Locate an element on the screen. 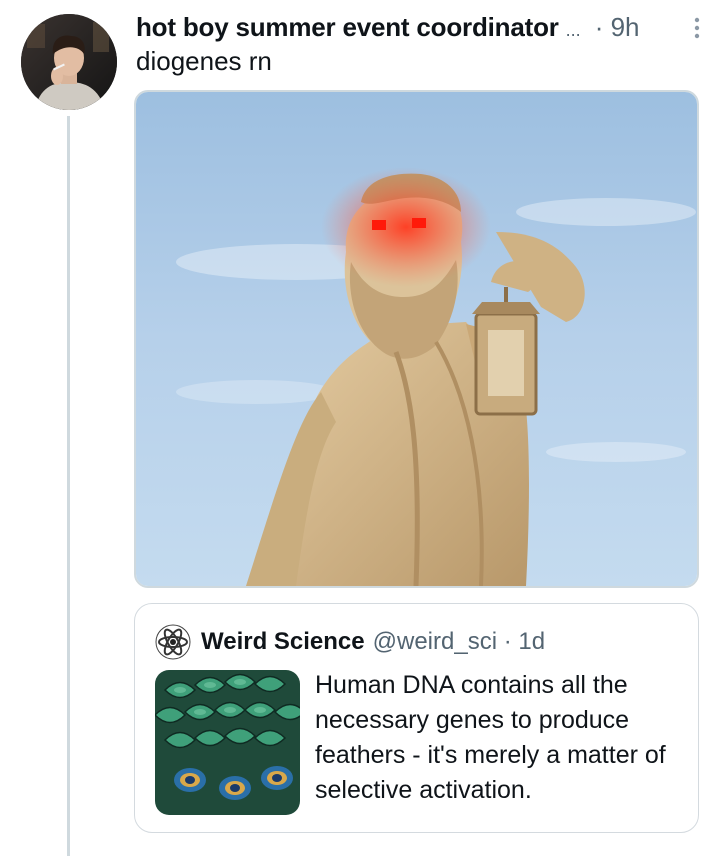  peacock-feathers-image is located at coordinates (227, 742).